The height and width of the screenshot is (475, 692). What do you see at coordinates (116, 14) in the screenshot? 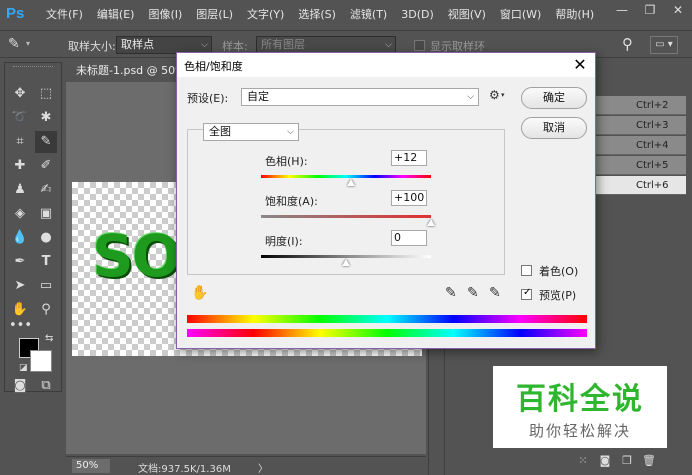
I see `menu-edit: 编辑(E)` at bounding box center [116, 14].